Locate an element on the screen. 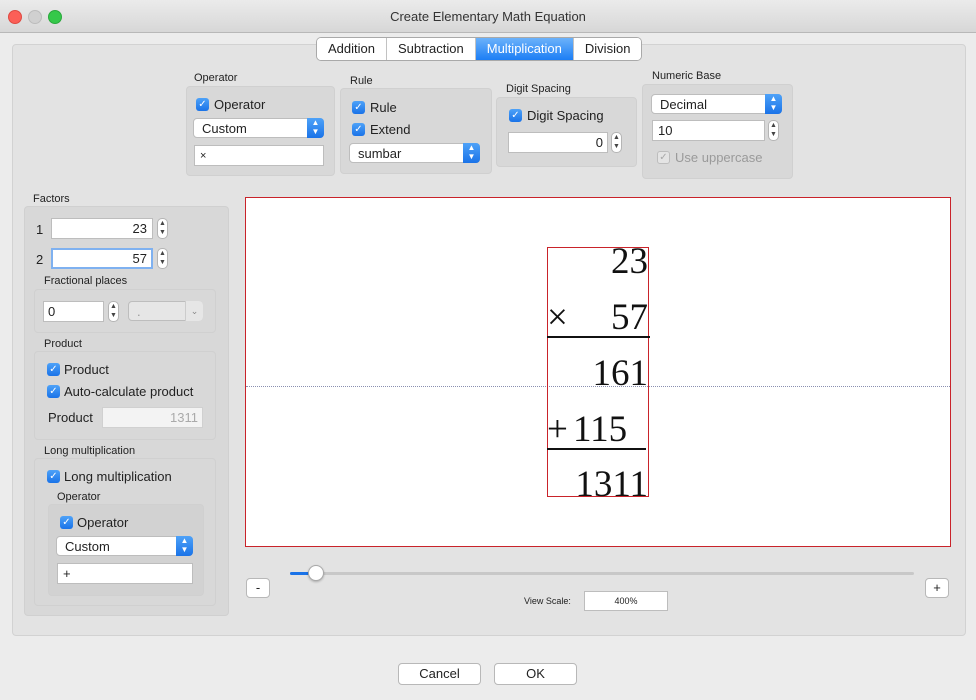 The image size is (976, 700). long-mult-operator-label: Operator is located at coordinates (103, 522).